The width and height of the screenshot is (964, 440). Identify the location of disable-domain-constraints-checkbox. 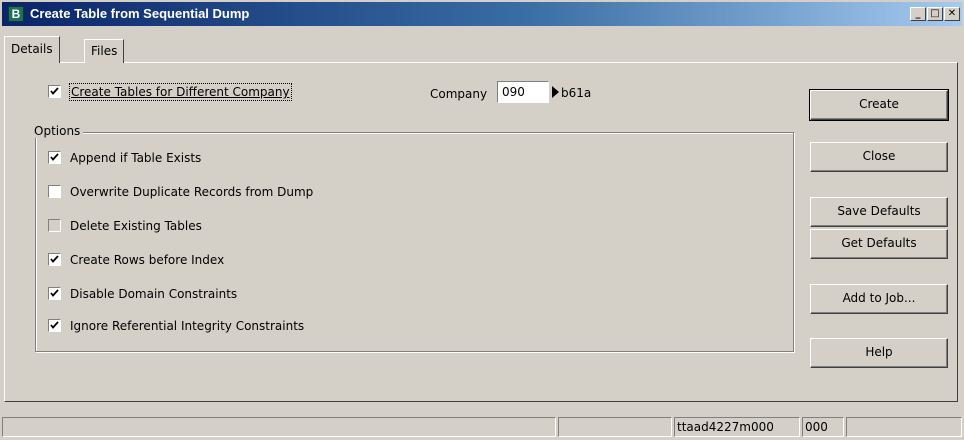
(54, 293).